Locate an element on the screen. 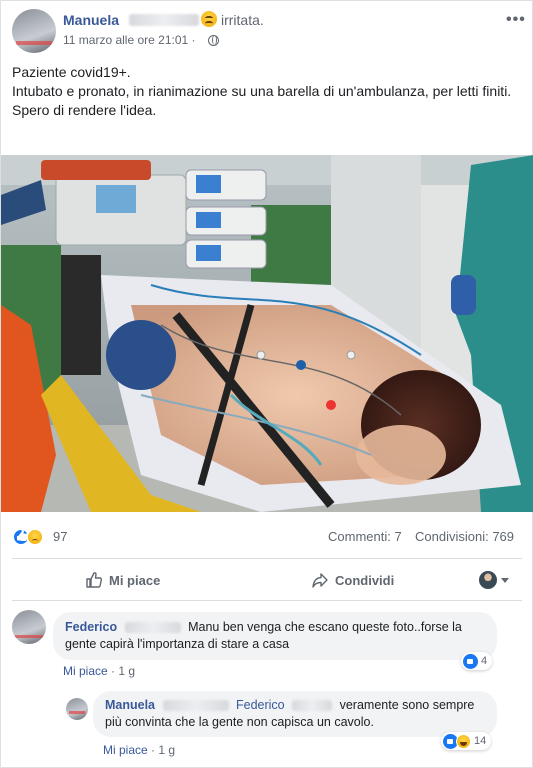  comment-reaction-count: 4 is located at coordinates (484, 661).